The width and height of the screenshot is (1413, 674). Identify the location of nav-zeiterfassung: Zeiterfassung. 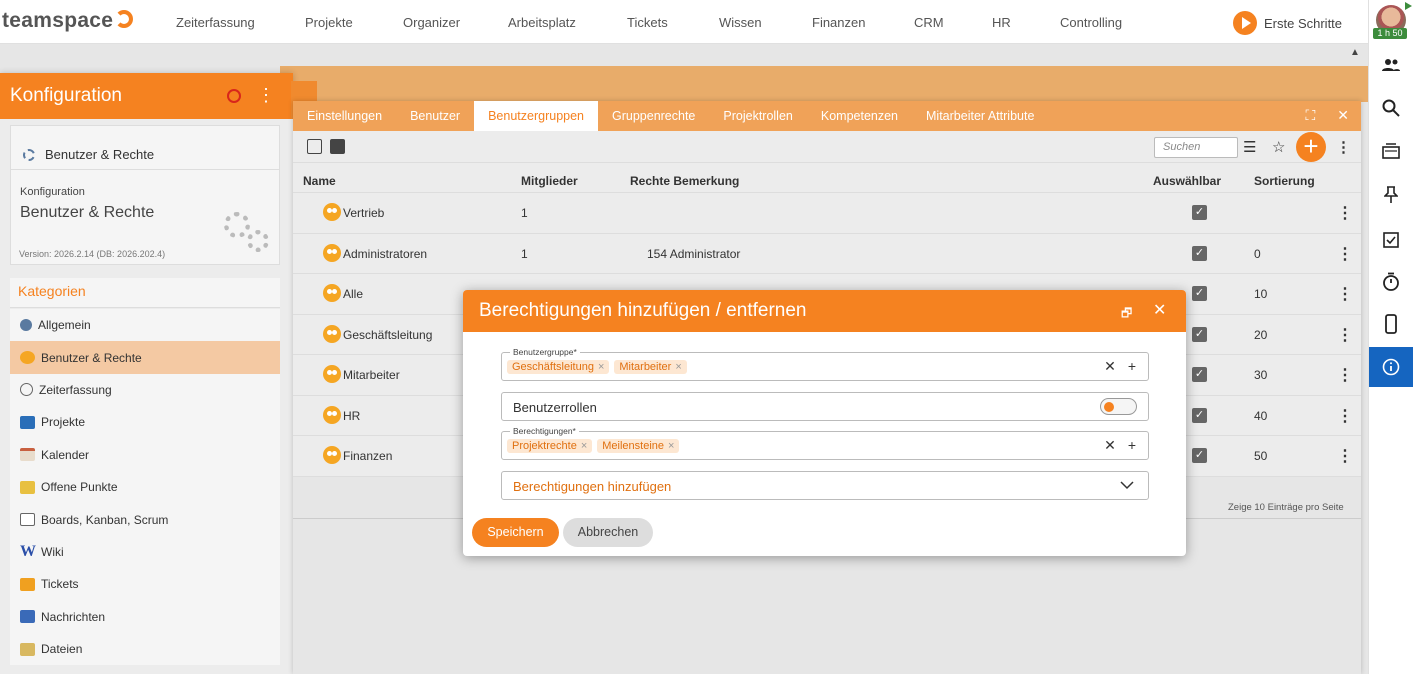
(215, 22).